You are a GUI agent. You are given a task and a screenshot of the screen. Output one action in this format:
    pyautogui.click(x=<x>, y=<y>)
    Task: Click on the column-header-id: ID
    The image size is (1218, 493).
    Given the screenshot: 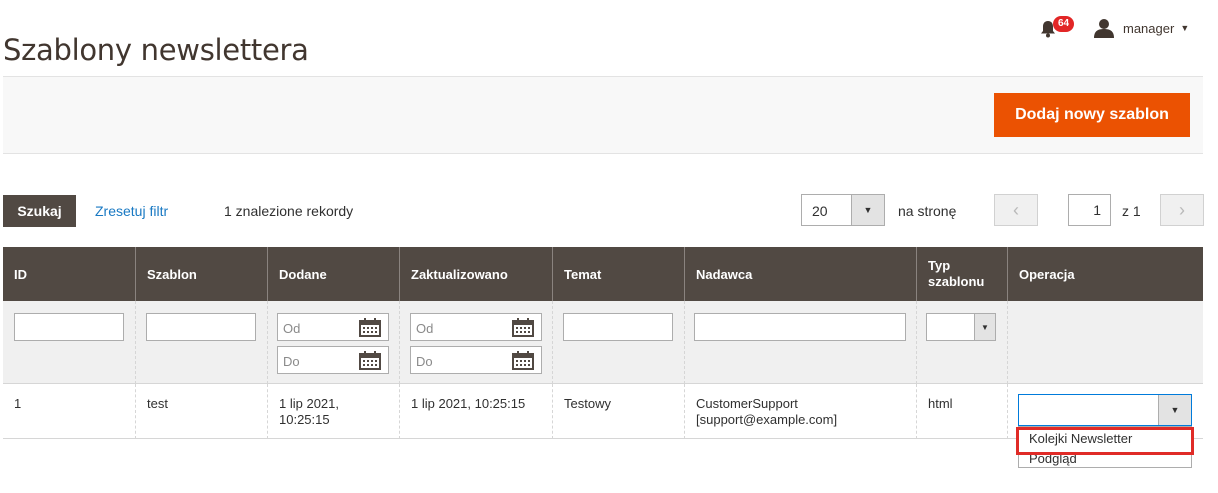 What is the action you would take?
    pyautogui.click(x=69, y=274)
    